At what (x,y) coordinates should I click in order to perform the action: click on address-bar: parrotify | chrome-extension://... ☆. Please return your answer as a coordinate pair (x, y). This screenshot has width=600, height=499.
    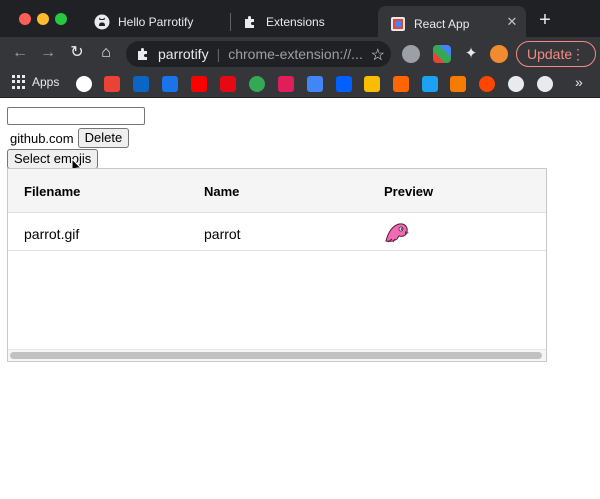
    Looking at the image, I should click on (258, 54).